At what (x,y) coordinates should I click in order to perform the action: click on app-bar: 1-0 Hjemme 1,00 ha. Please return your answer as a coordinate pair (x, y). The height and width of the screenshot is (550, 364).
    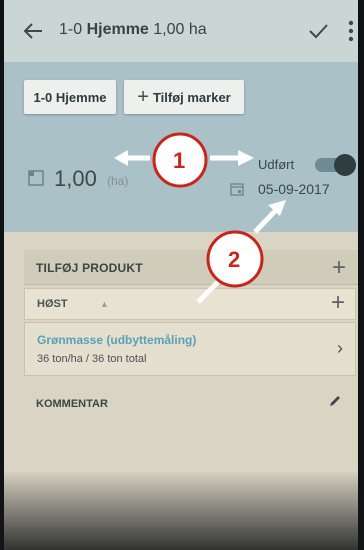
    Looking at the image, I should click on (181, 31).